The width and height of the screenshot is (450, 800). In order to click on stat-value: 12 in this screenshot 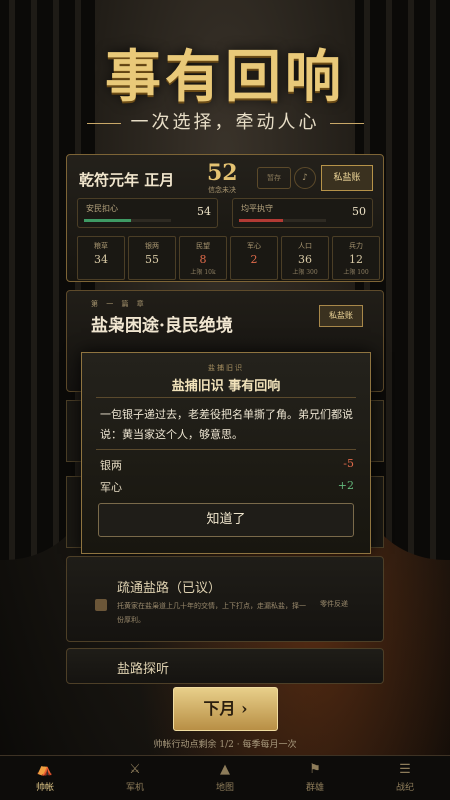, I will do `click(356, 259)`.